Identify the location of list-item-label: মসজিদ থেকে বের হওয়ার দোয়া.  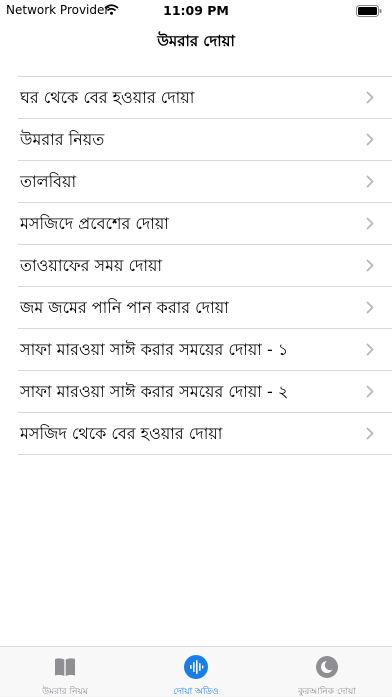
(121, 433).